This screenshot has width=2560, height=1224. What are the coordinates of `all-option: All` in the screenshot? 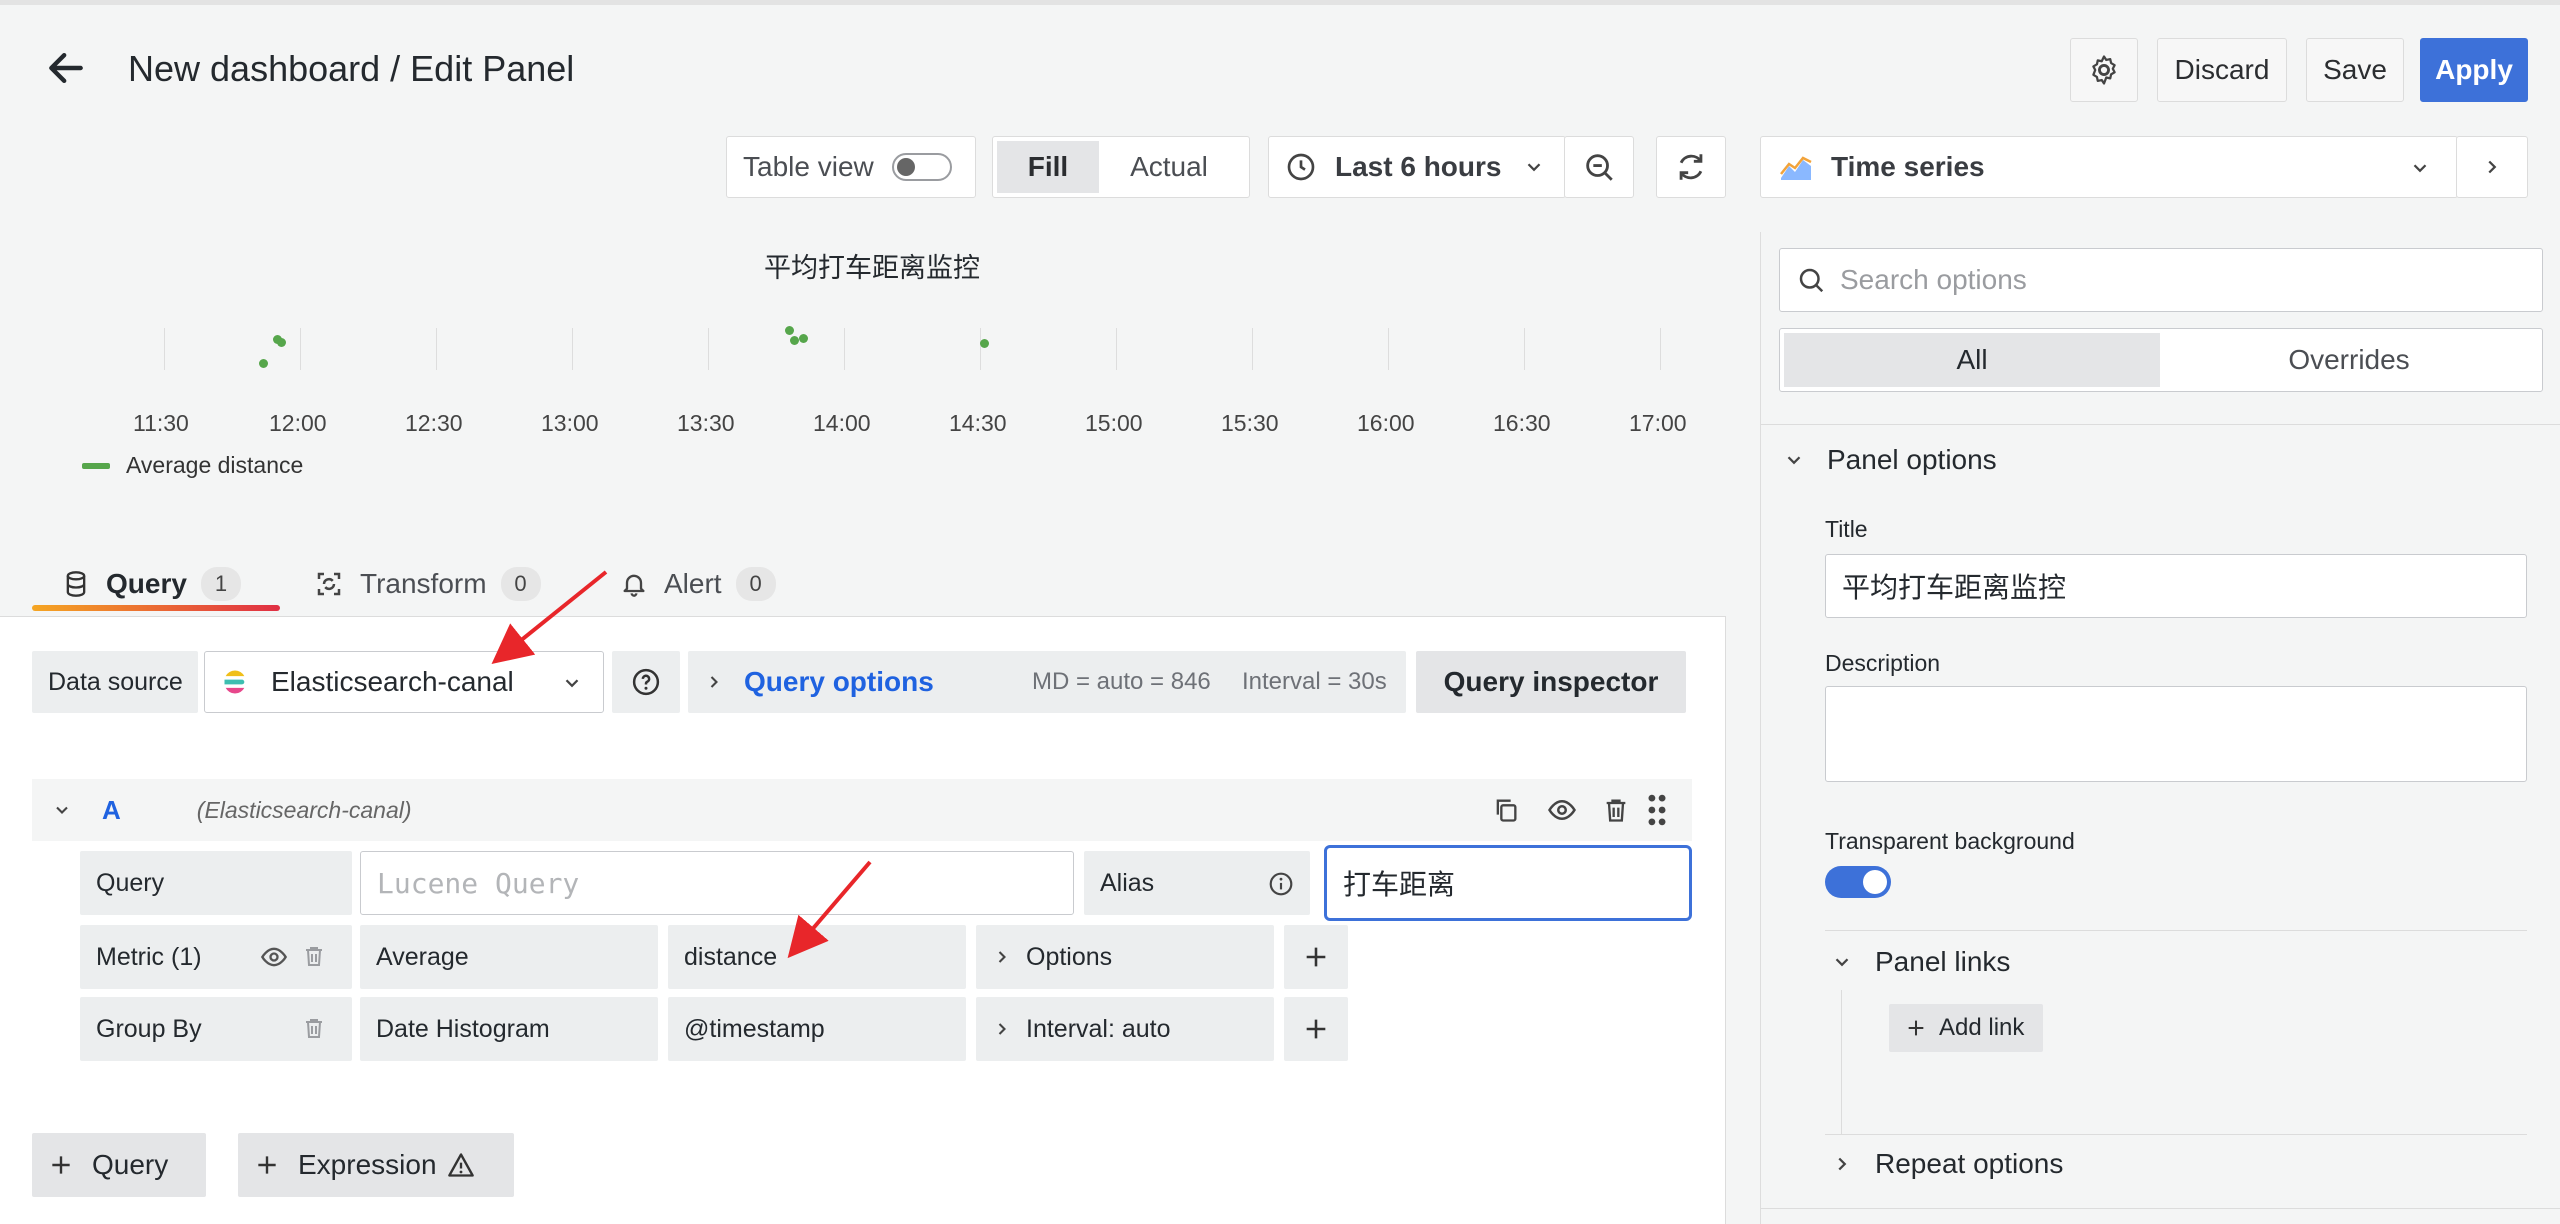 It's located at (1972, 360).